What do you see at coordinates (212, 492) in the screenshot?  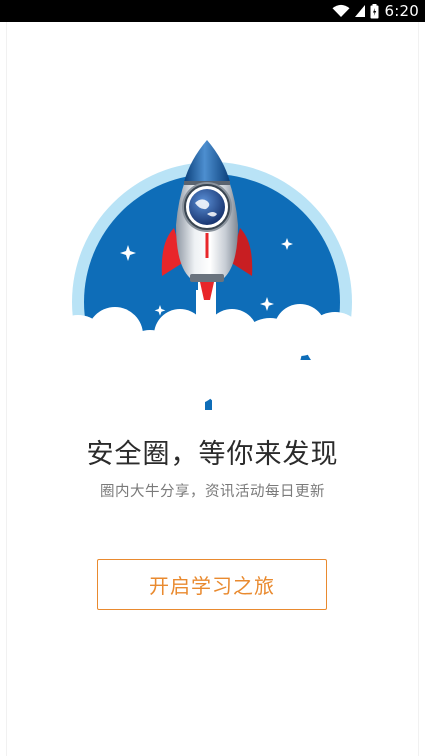 I see `page-subtitle: 圈内大牛分享，资讯活动每日更新` at bounding box center [212, 492].